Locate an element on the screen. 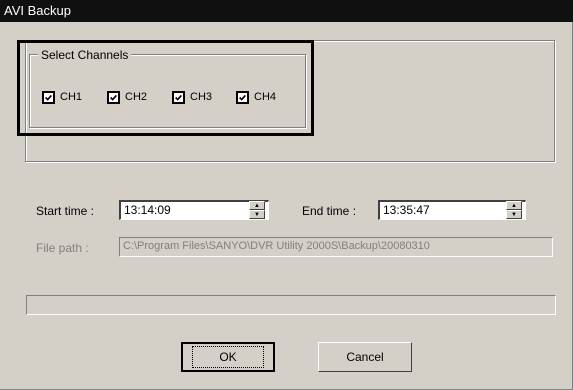 Image resolution: width=573 pixels, height=390 pixels. file-path-label: File path : is located at coordinates (62, 248).